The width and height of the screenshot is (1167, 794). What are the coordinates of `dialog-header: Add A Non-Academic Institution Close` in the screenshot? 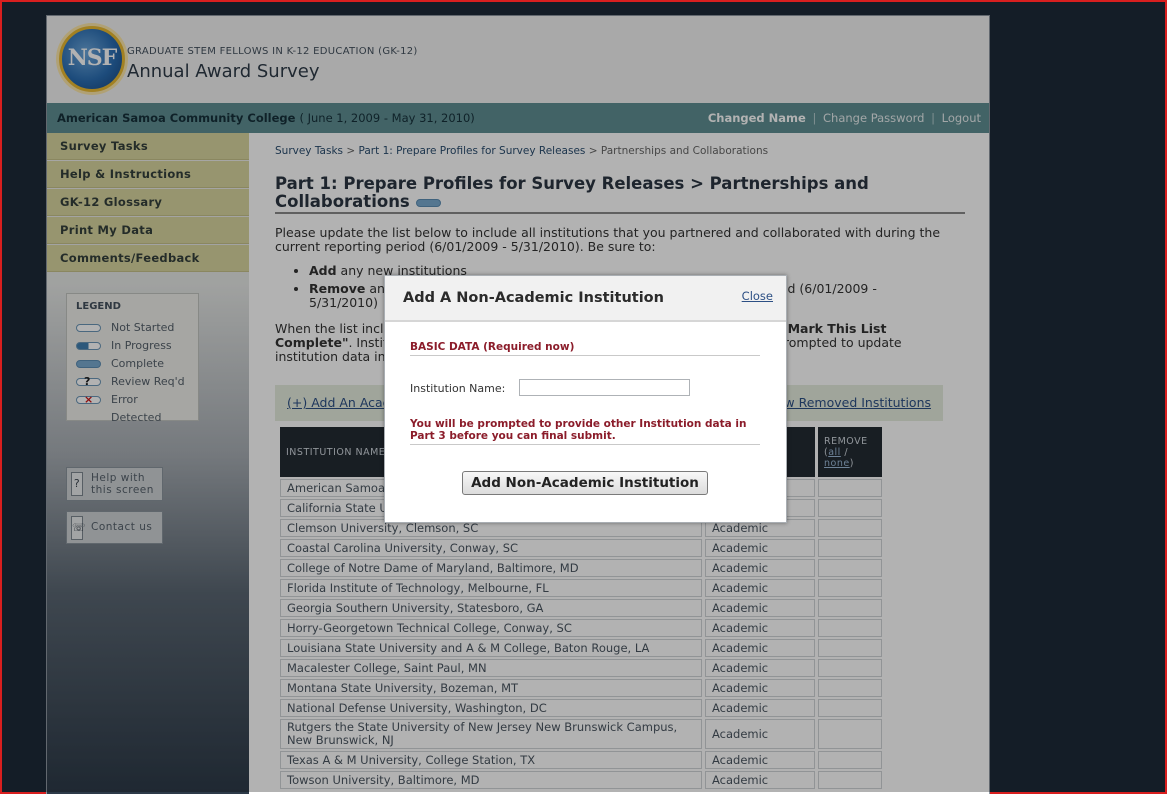 It's located at (585, 299).